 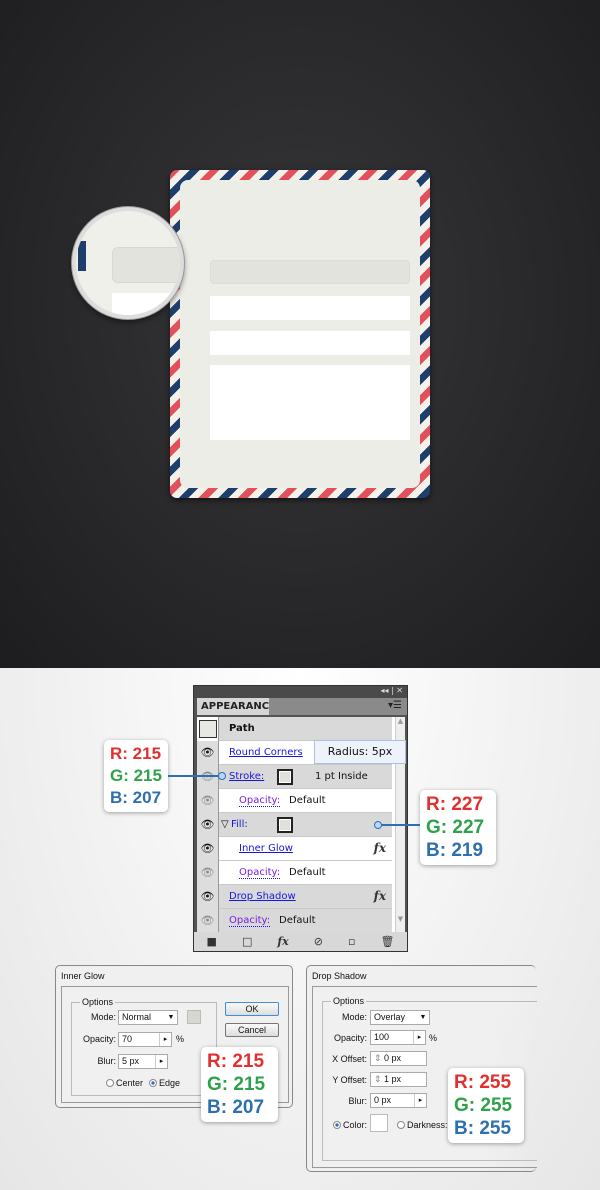 What do you see at coordinates (483, 1128) in the screenshot?
I see `blue-value: B: 255` at bounding box center [483, 1128].